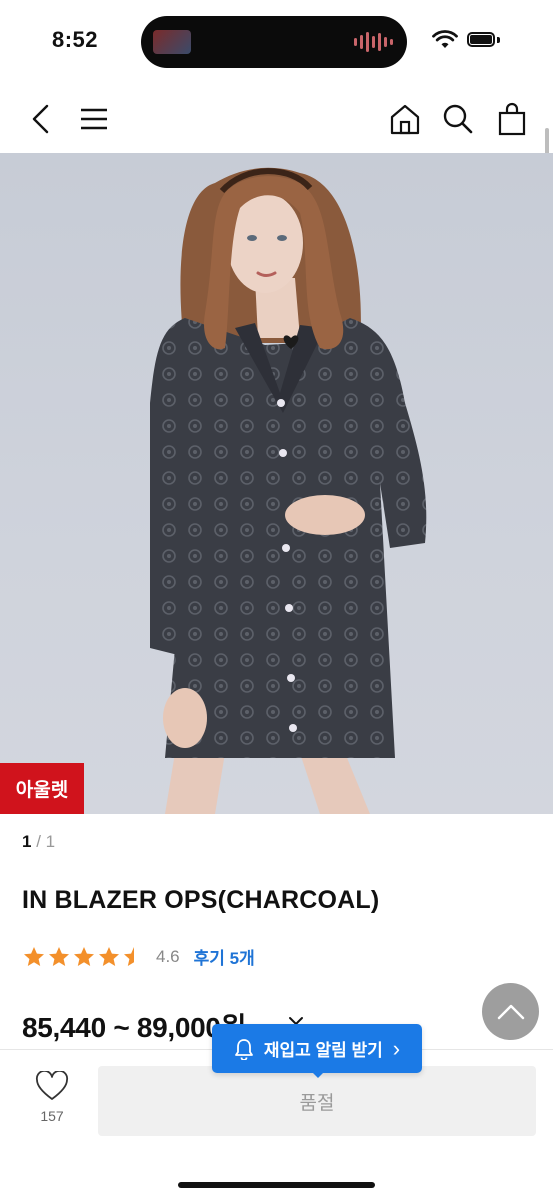  I want to click on chevron-up-icon, so click(510, 1011).